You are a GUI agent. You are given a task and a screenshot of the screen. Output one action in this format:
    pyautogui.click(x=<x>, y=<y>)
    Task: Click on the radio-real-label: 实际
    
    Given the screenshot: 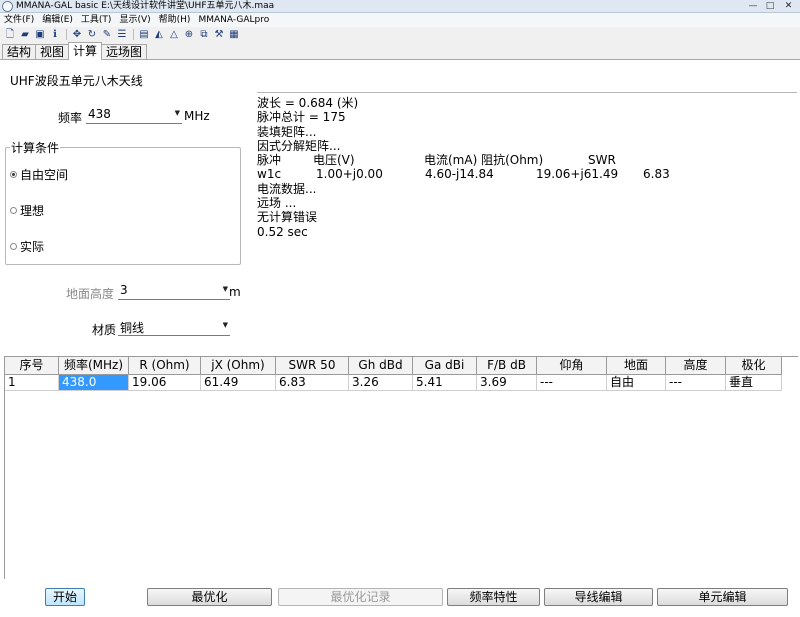 What is the action you would take?
    pyautogui.click(x=32, y=247)
    